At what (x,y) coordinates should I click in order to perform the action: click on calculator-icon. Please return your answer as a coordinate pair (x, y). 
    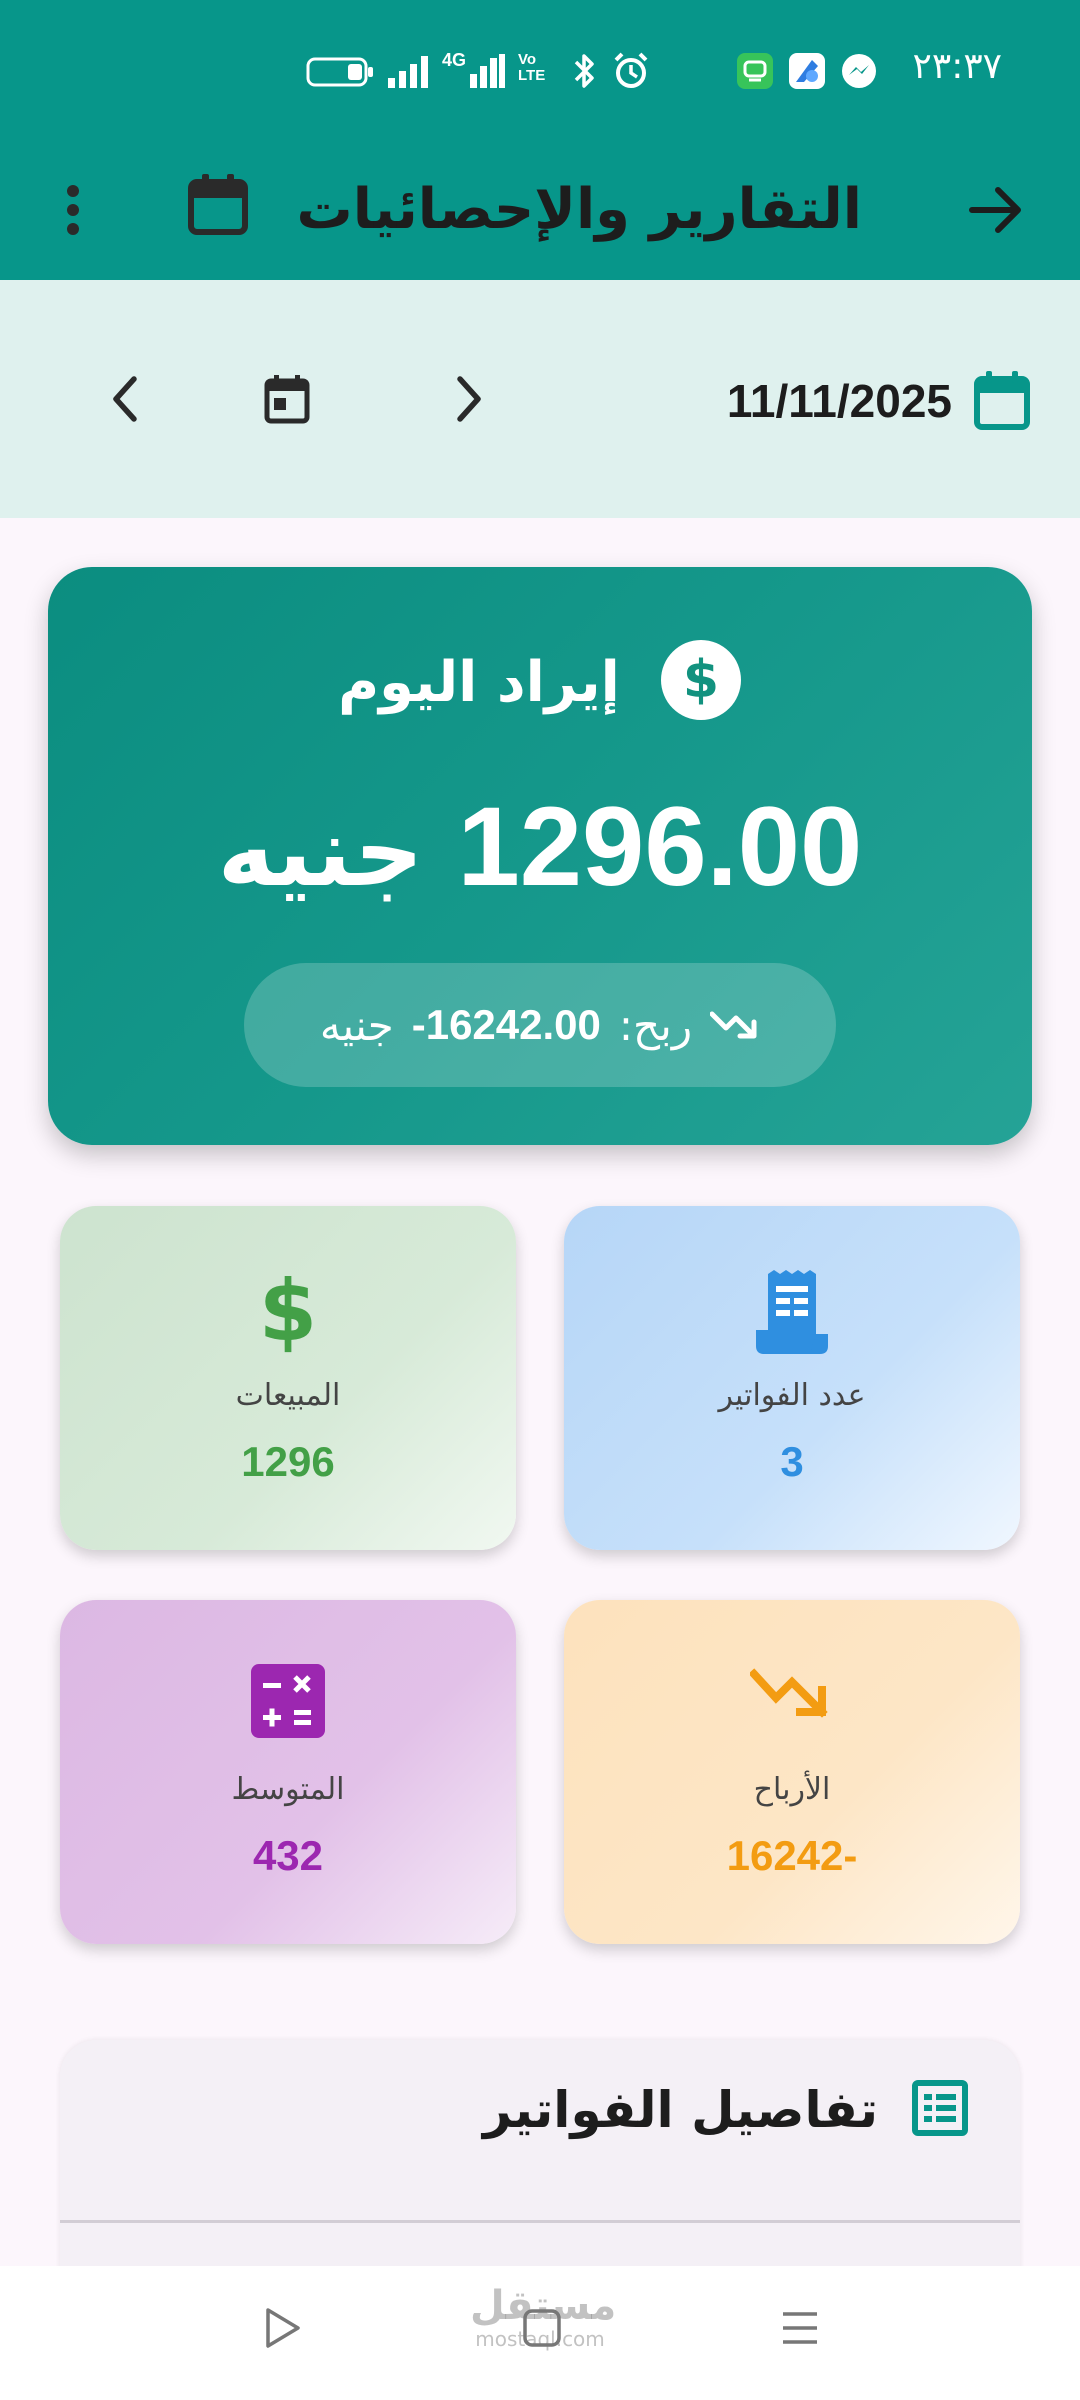
    Looking at the image, I should click on (288, 1701).